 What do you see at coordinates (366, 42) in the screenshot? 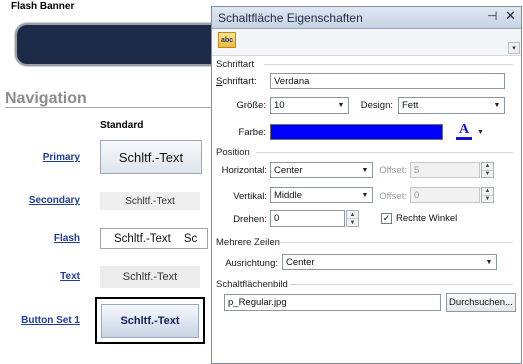
I see `panel-toolbar` at bounding box center [366, 42].